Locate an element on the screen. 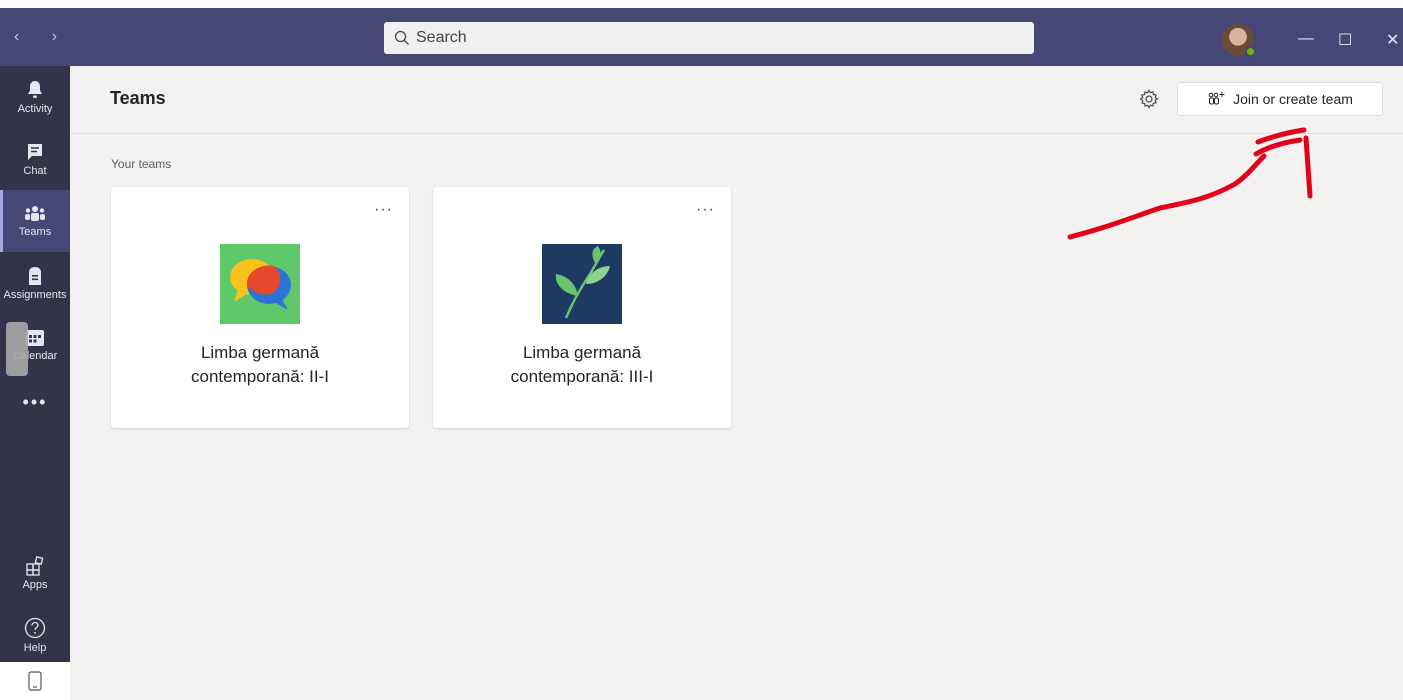 This screenshot has width=1403, height=700. minimize-button: — is located at coordinates (1306, 39).